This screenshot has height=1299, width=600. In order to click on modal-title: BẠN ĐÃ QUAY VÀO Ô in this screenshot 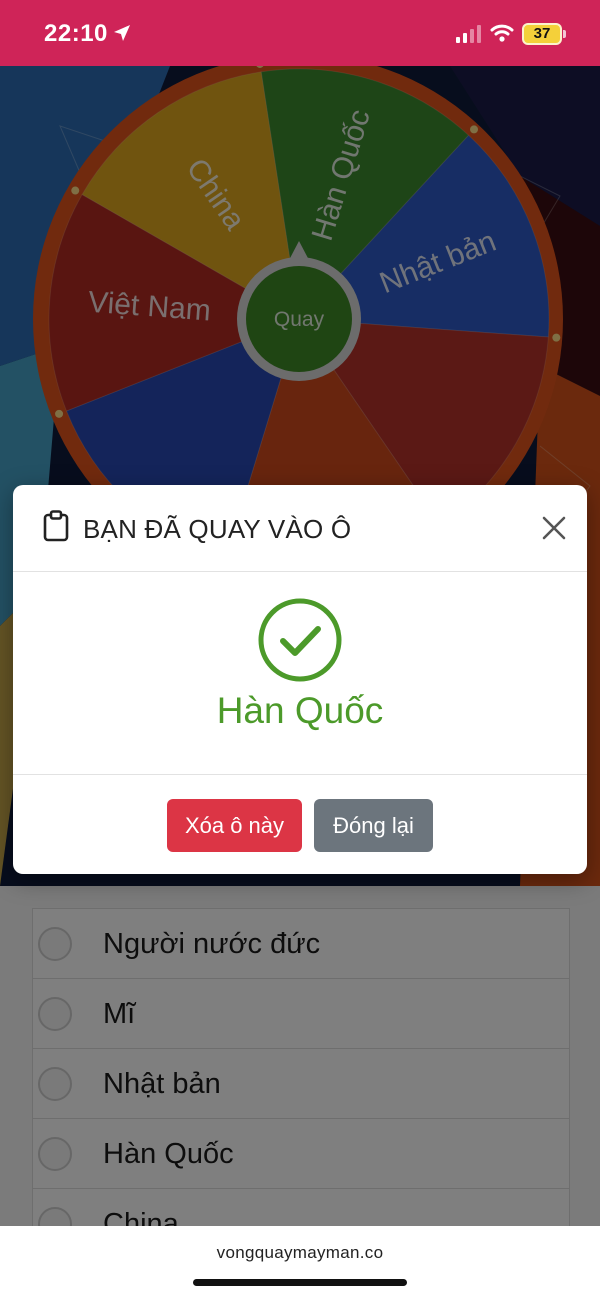, I will do `click(217, 529)`.